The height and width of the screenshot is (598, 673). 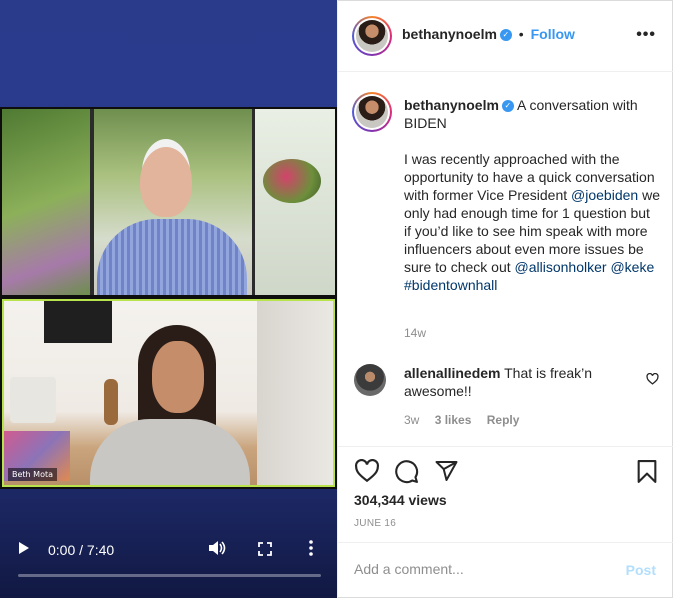 I want to click on heart-icon, so click(x=367, y=472).